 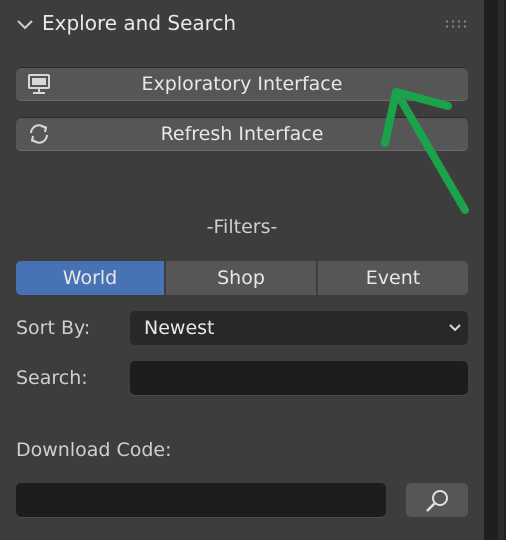 I want to click on exploratory-interface-label: Exploratory Interface, so click(x=242, y=84).